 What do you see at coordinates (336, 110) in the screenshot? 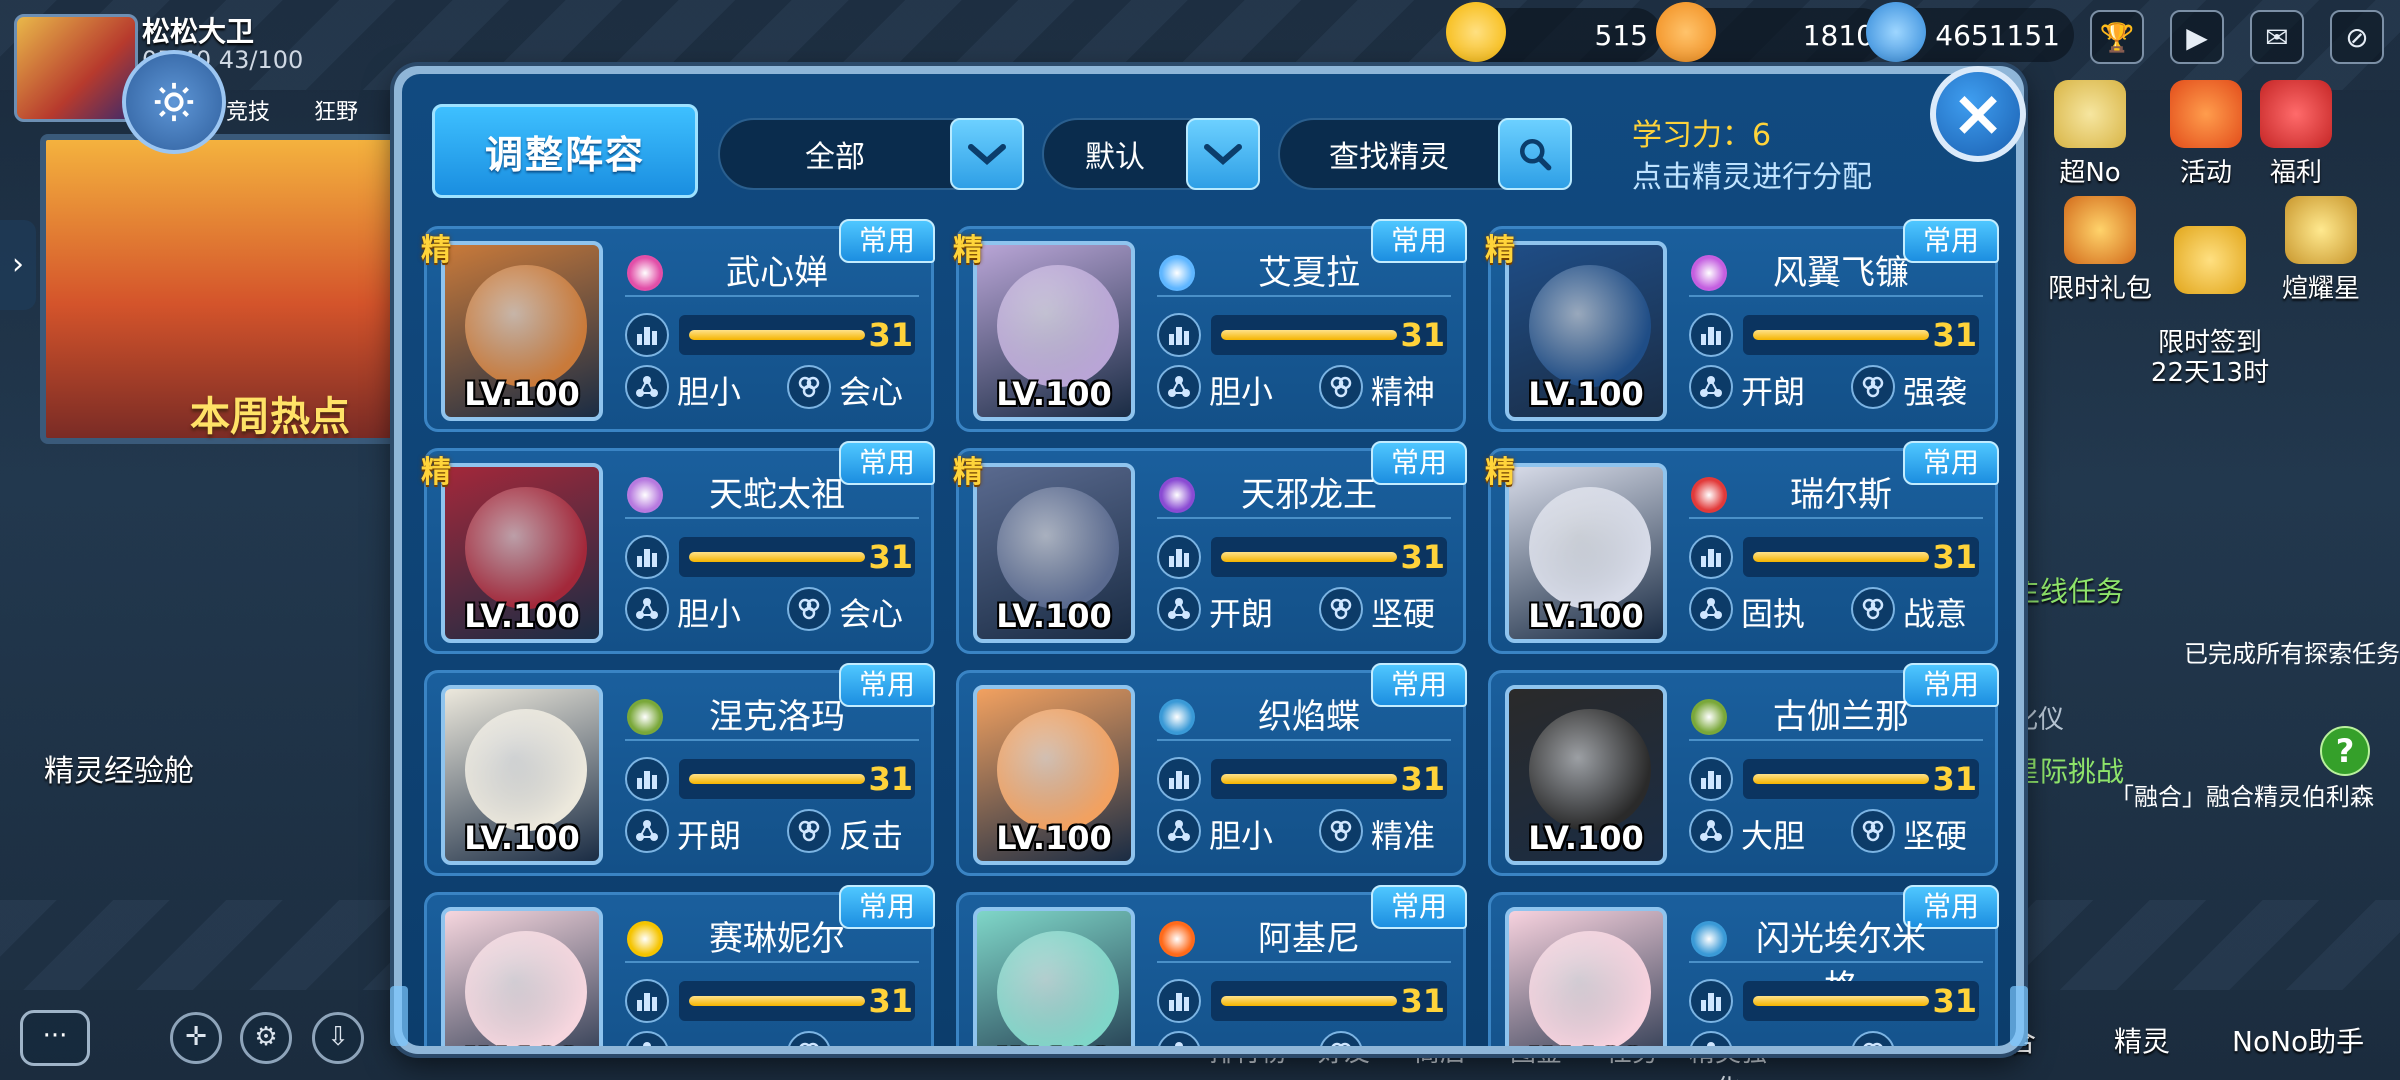
I see `mode-tag-wild: 狂野` at bounding box center [336, 110].